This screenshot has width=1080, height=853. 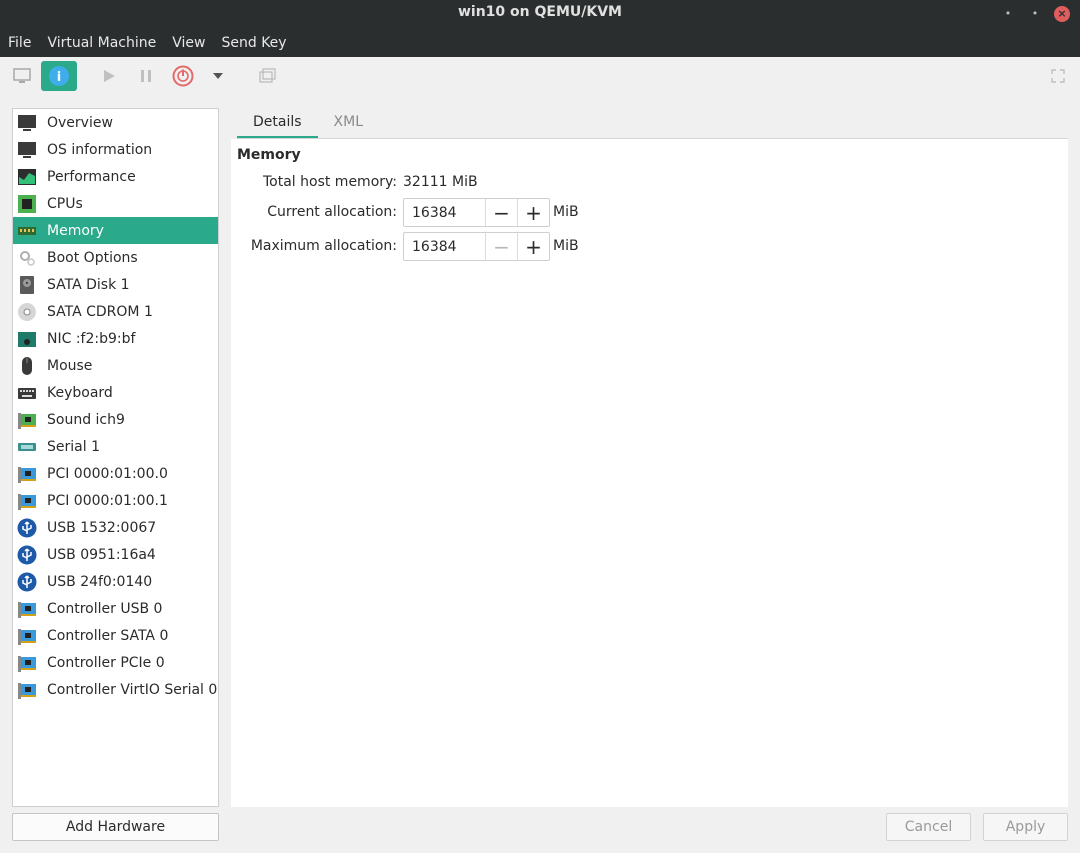 I want to click on sidebar-item-label: NIC :f2:b9:bf, so click(x=91, y=338).